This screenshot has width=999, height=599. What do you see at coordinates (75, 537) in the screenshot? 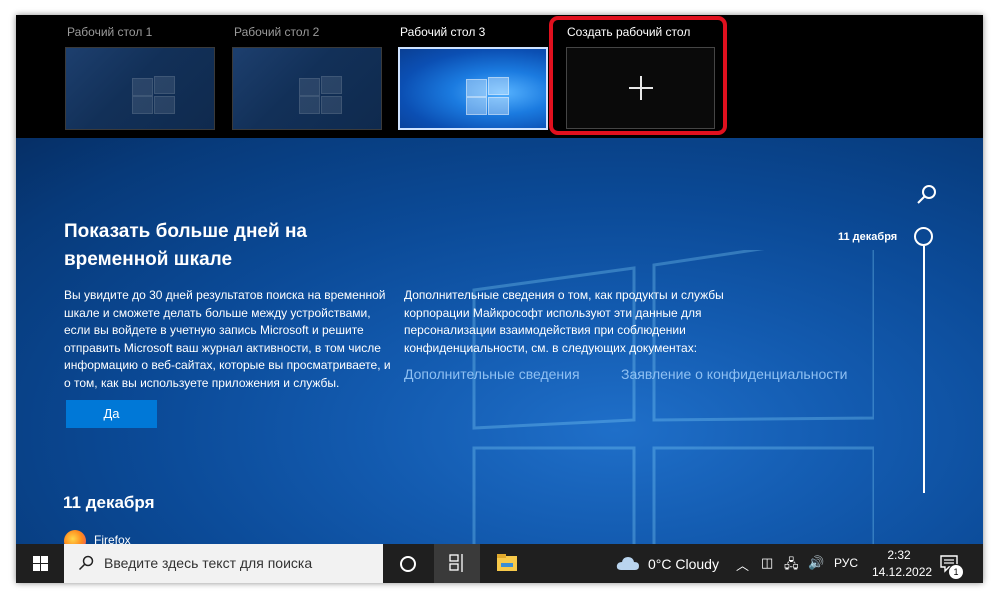
I see `firefox-icon` at bounding box center [75, 537].